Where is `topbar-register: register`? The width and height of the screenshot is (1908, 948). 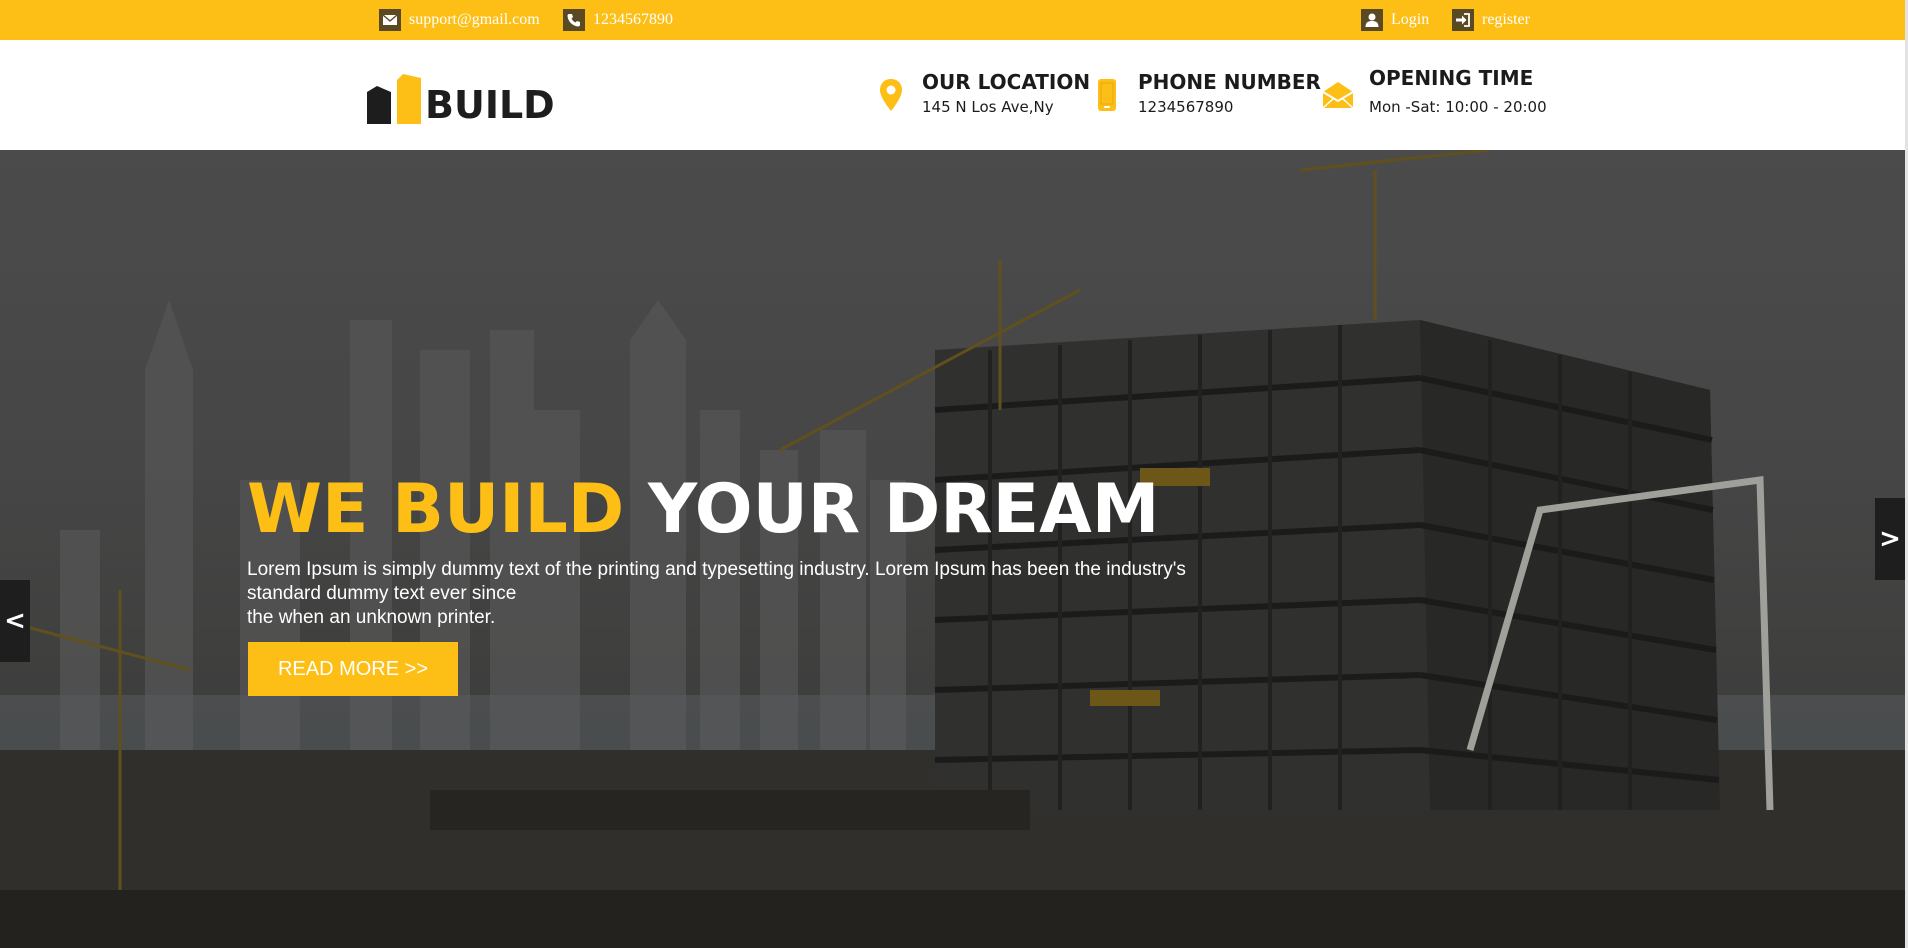
topbar-register: register is located at coordinates (1491, 20).